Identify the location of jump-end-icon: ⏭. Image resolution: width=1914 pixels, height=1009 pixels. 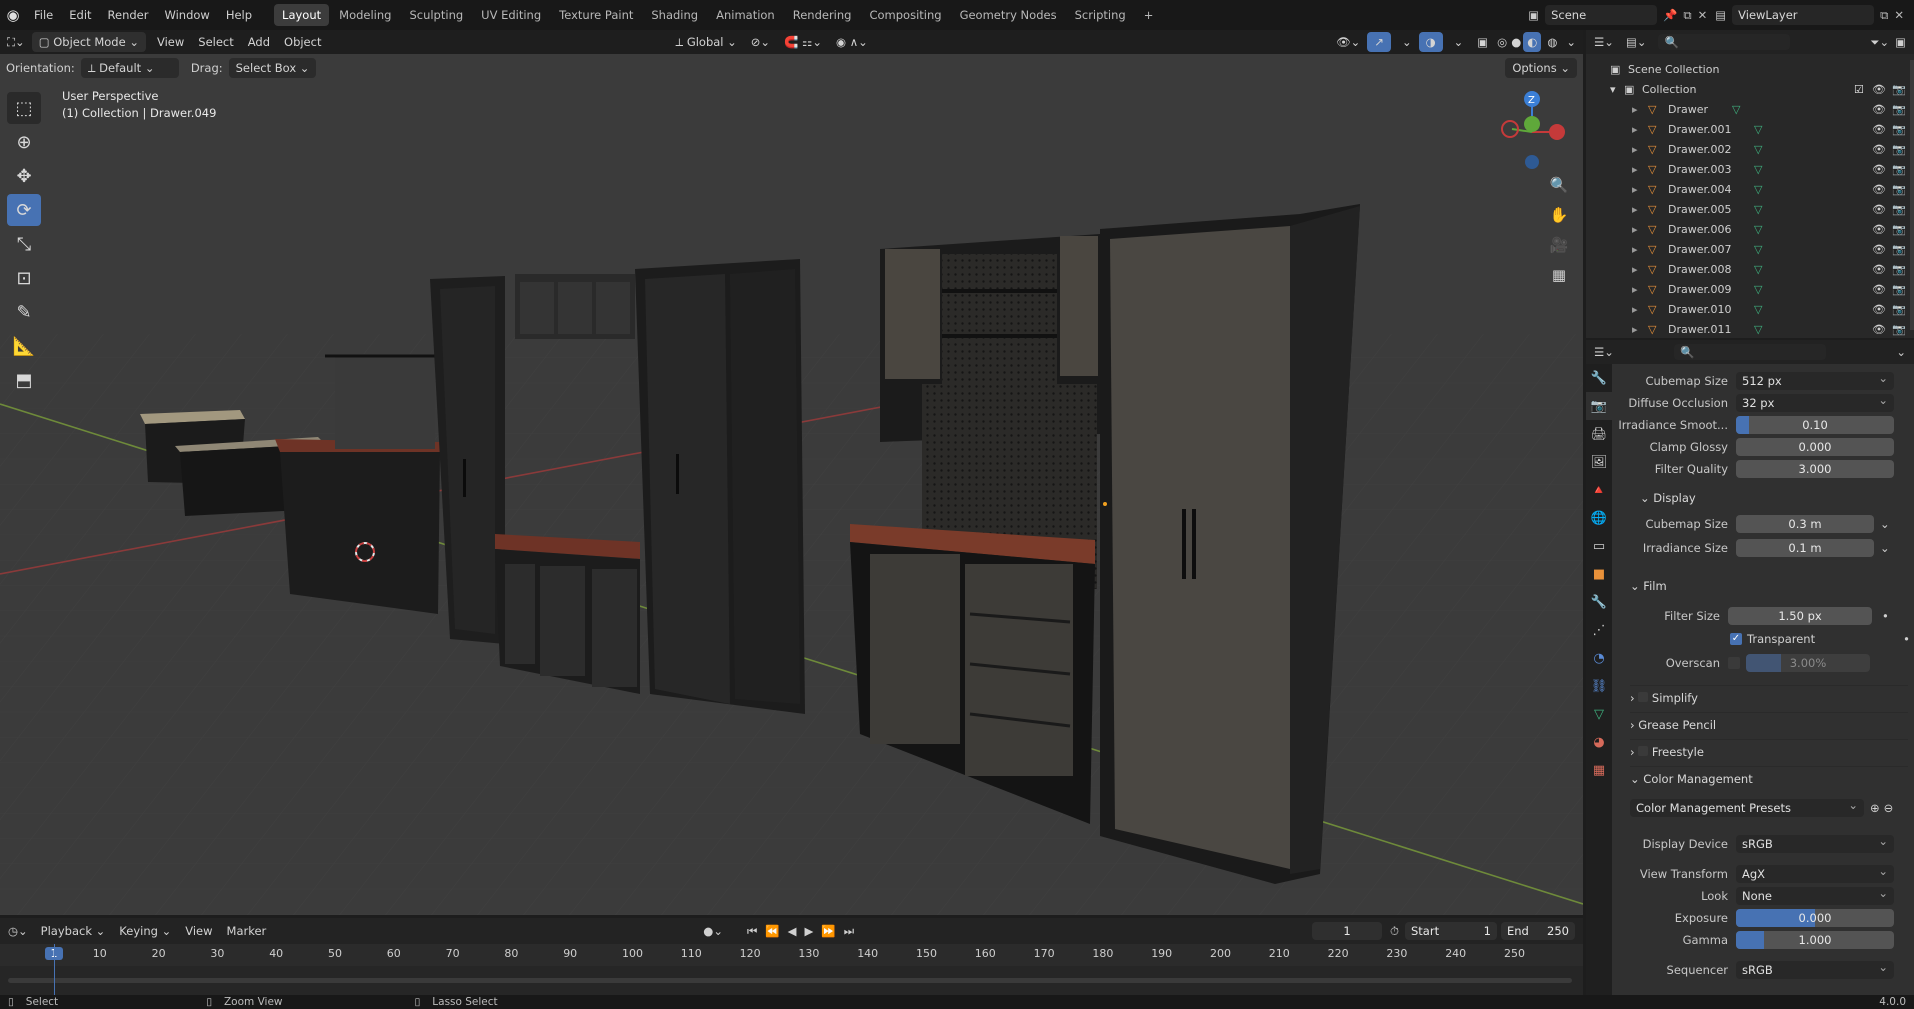
(849, 931).